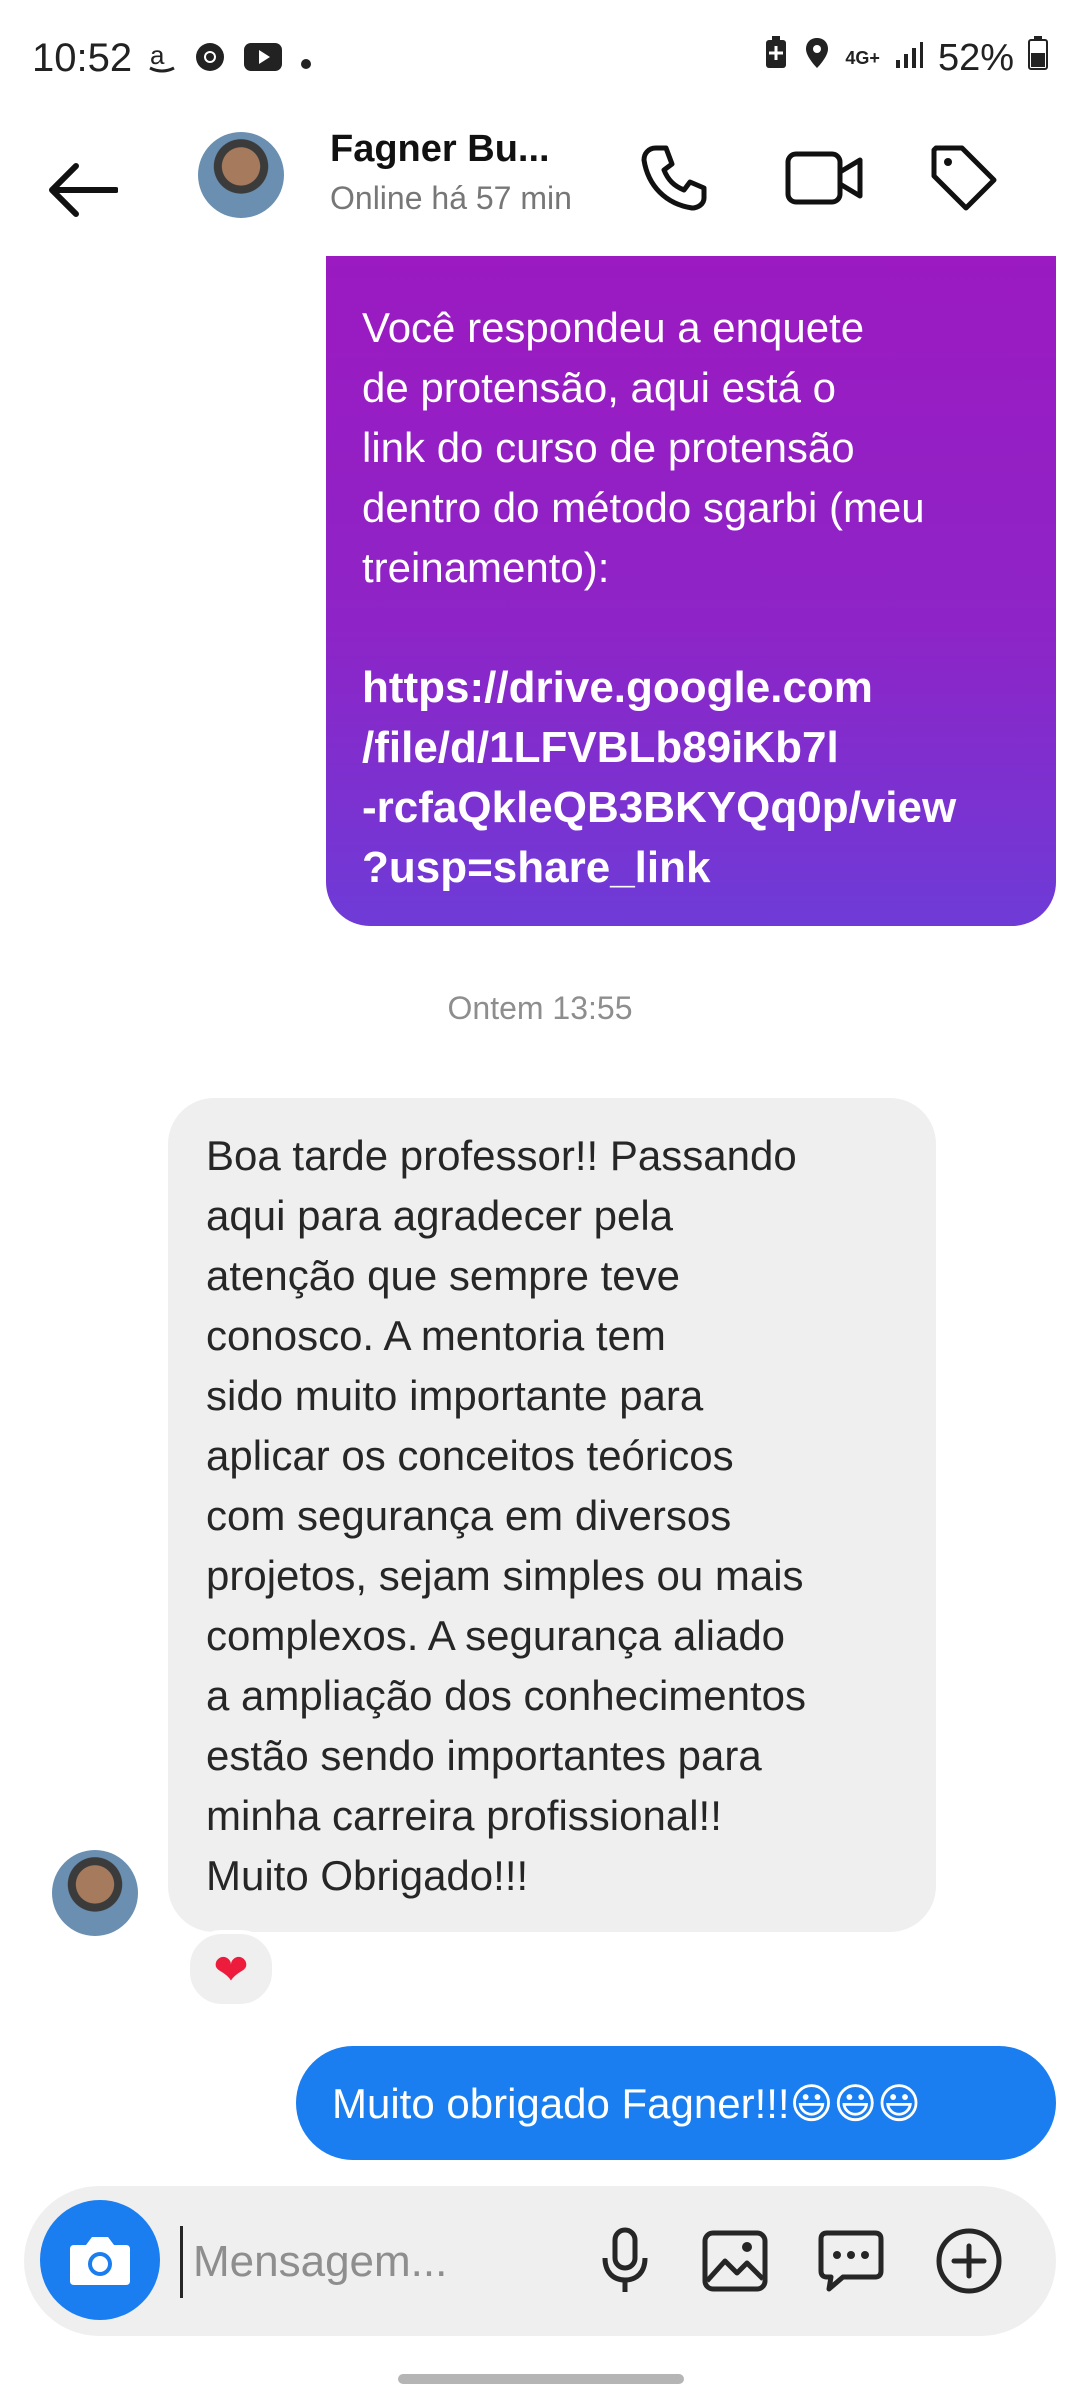  I want to click on video-call-button, so click(824, 178).